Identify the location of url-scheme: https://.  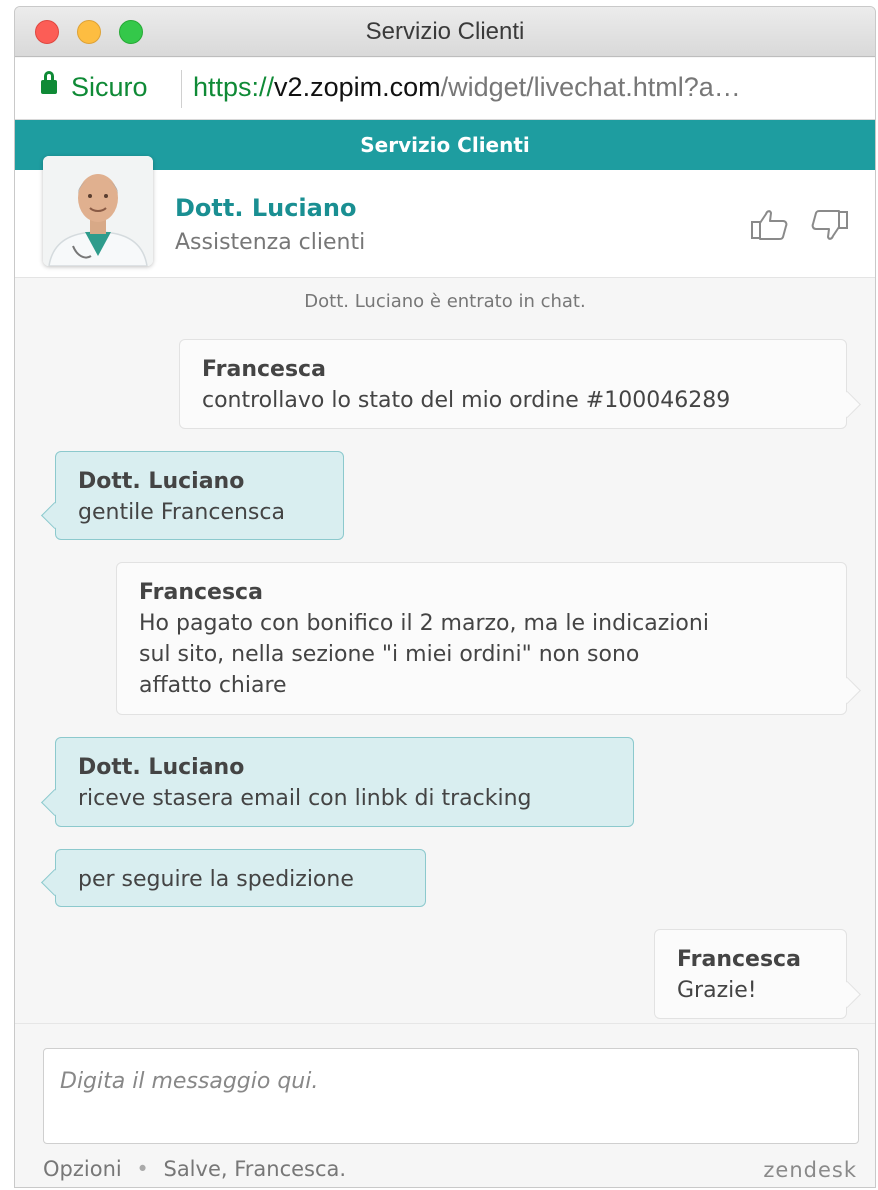
(234, 87).